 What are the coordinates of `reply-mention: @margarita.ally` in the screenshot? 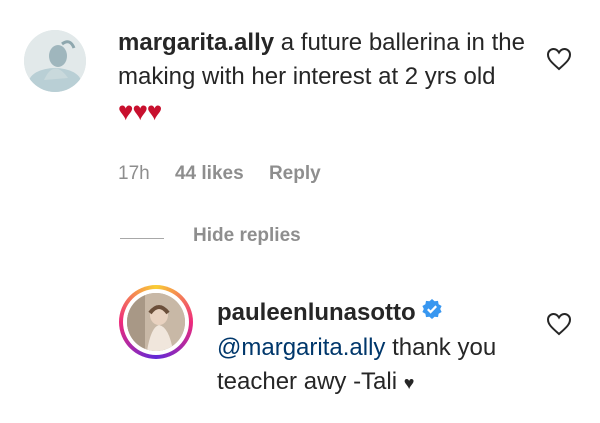 It's located at (301, 347).